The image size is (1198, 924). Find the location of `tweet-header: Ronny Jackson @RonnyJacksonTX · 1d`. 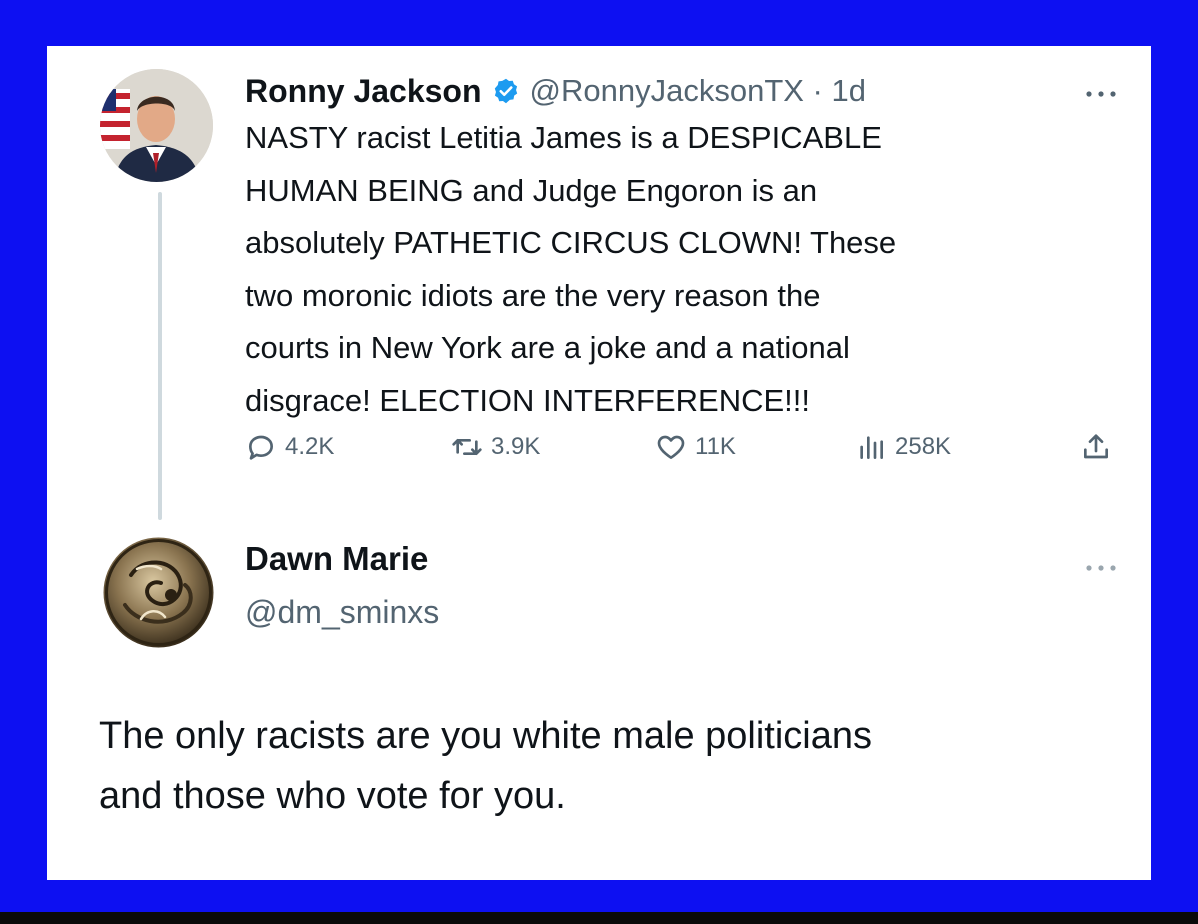

tweet-header: Ronny Jackson @RonnyJacksonTX · 1d is located at coordinates (555, 91).